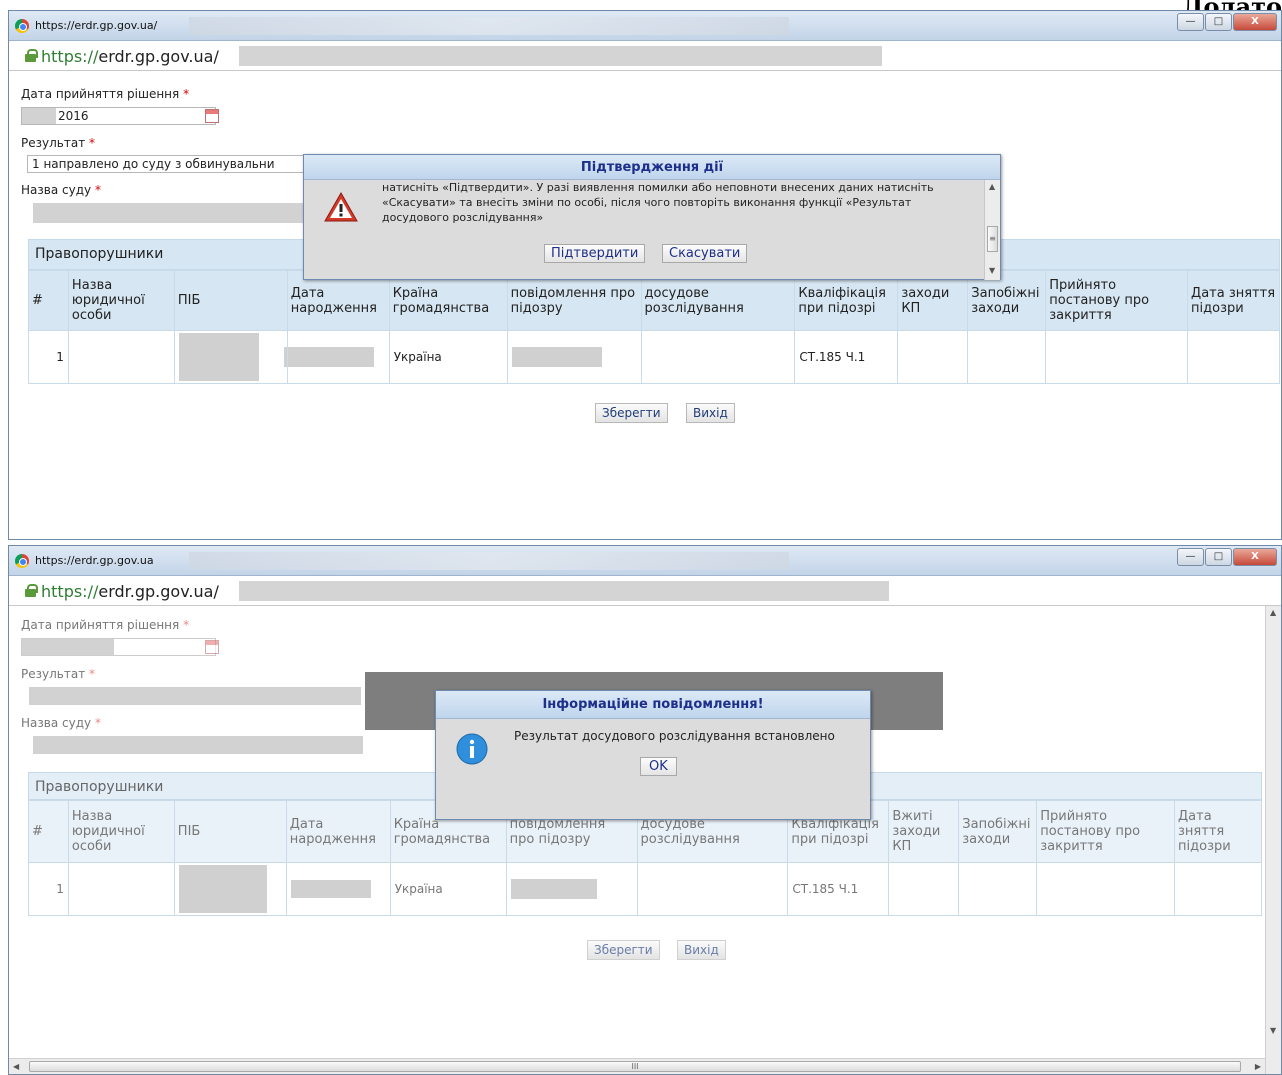  I want to click on info-icon, so click(472, 749).